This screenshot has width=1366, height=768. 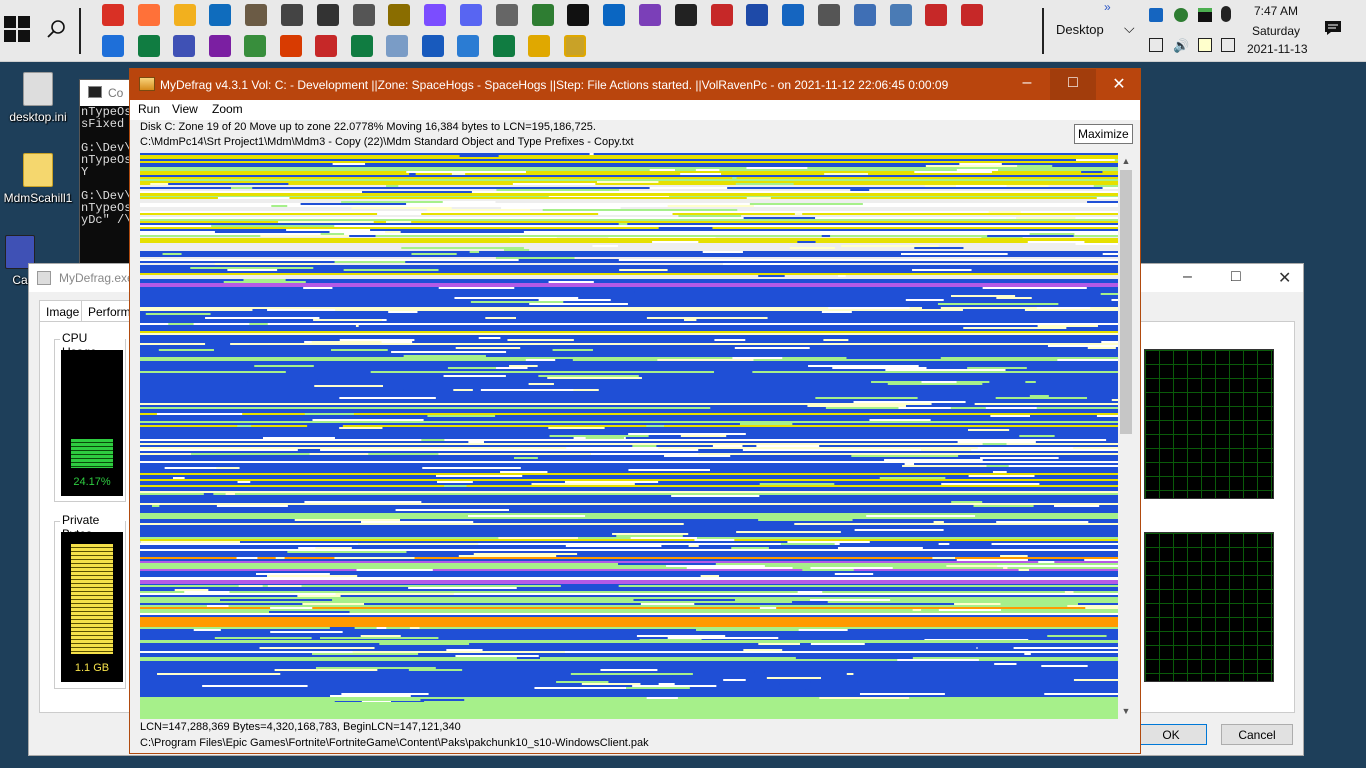 What do you see at coordinates (1277, 49) in the screenshot?
I see `clock-date: 2021-11-13` at bounding box center [1277, 49].